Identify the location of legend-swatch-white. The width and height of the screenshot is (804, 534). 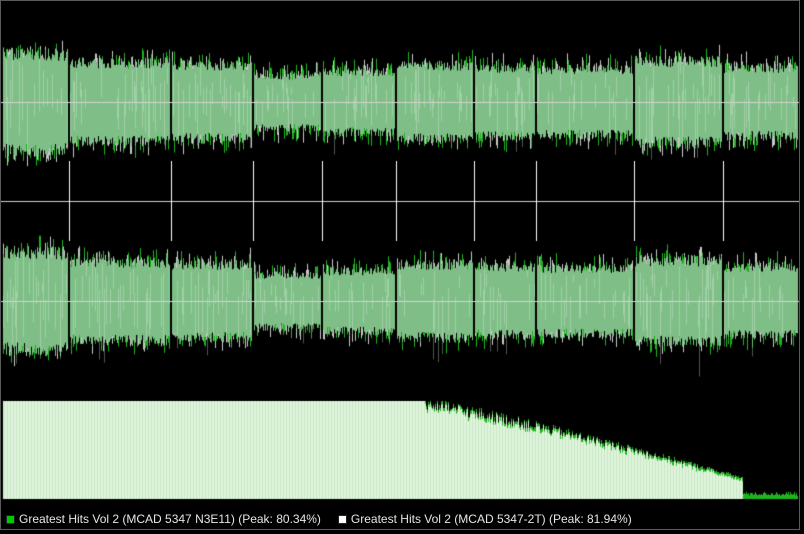
(342, 519).